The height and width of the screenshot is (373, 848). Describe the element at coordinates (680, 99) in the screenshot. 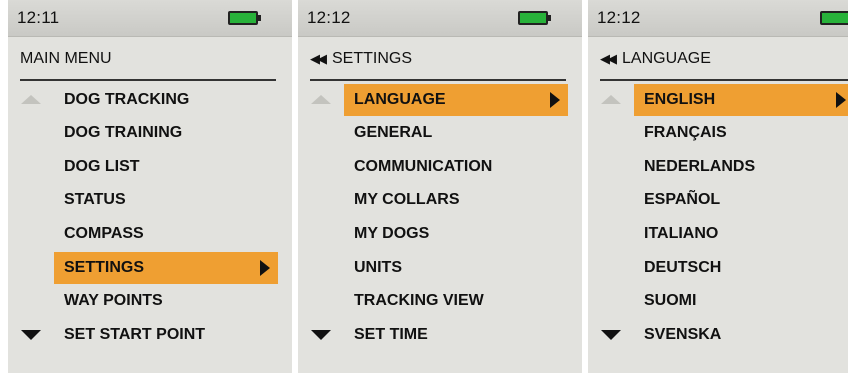

I see `menu-item-label: ENGLISH` at that location.